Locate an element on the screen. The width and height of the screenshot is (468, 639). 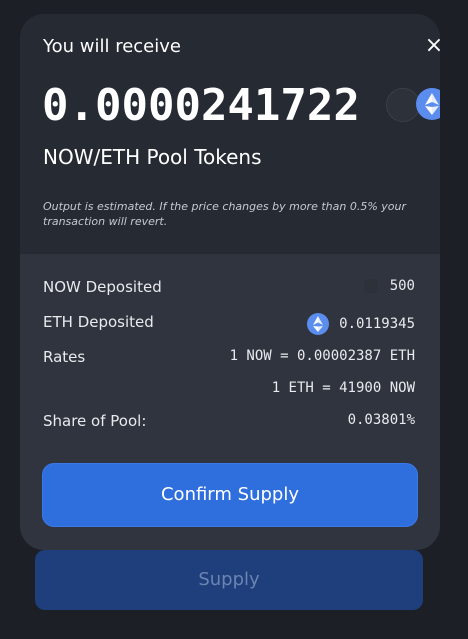
confirm-supply-button: Confirm Supply is located at coordinates (230, 495).